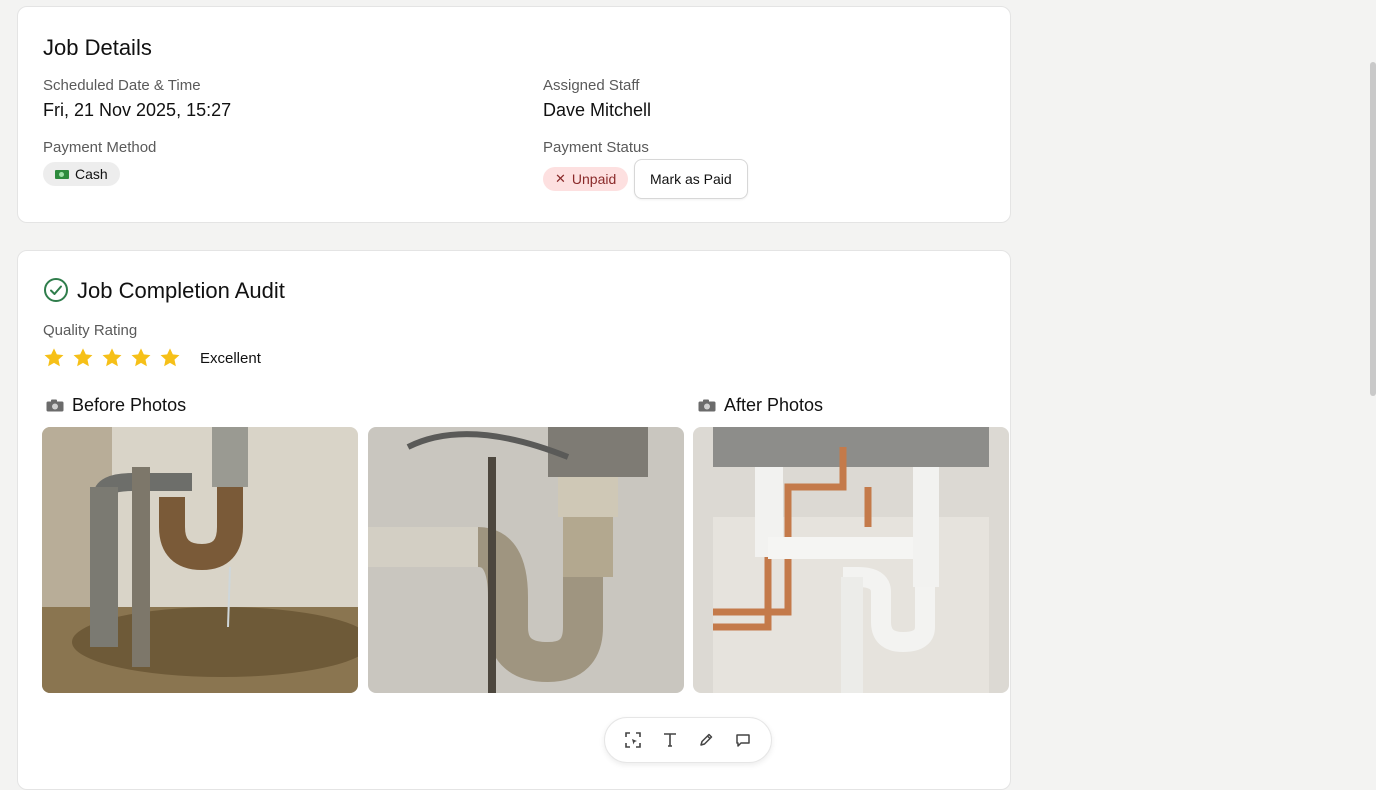 The height and width of the screenshot is (790, 1376). I want to click on close-icon: ✕, so click(560, 178).